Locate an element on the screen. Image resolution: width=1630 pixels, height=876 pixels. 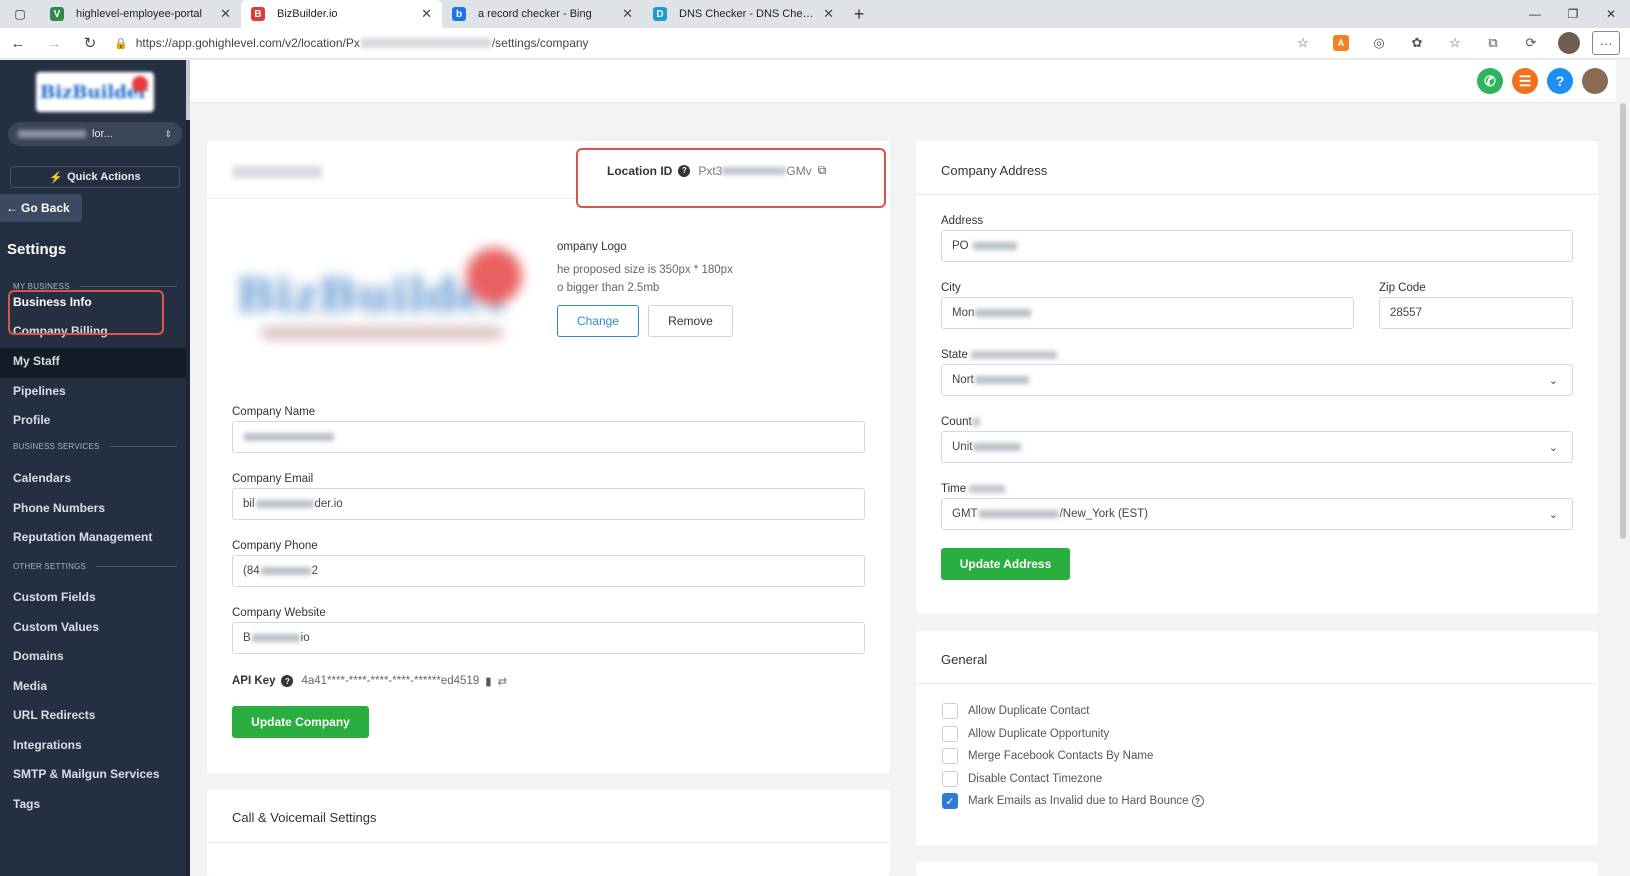
window-close-icon: ✕ is located at coordinates (1611, 14).